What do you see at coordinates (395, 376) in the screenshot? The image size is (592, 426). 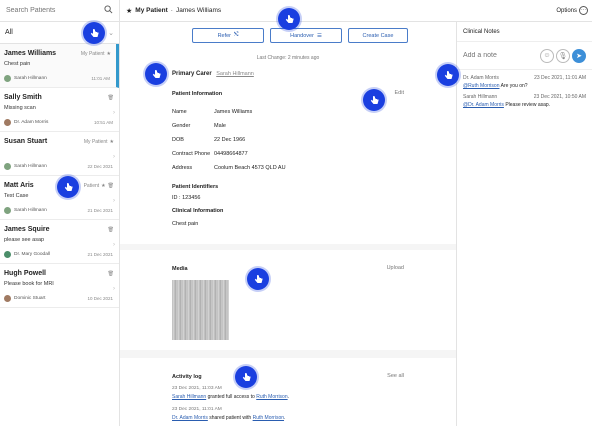 I see `see-all-link: See all` at bounding box center [395, 376].